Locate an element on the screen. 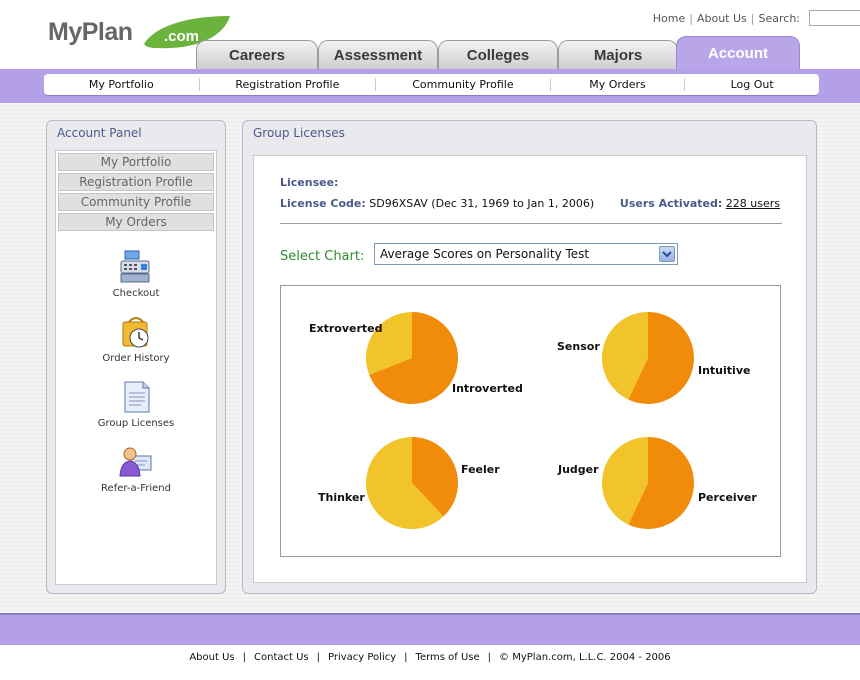 This screenshot has width=860, height=680. pie-label-intuitive: Intuitive is located at coordinates (724, 370).